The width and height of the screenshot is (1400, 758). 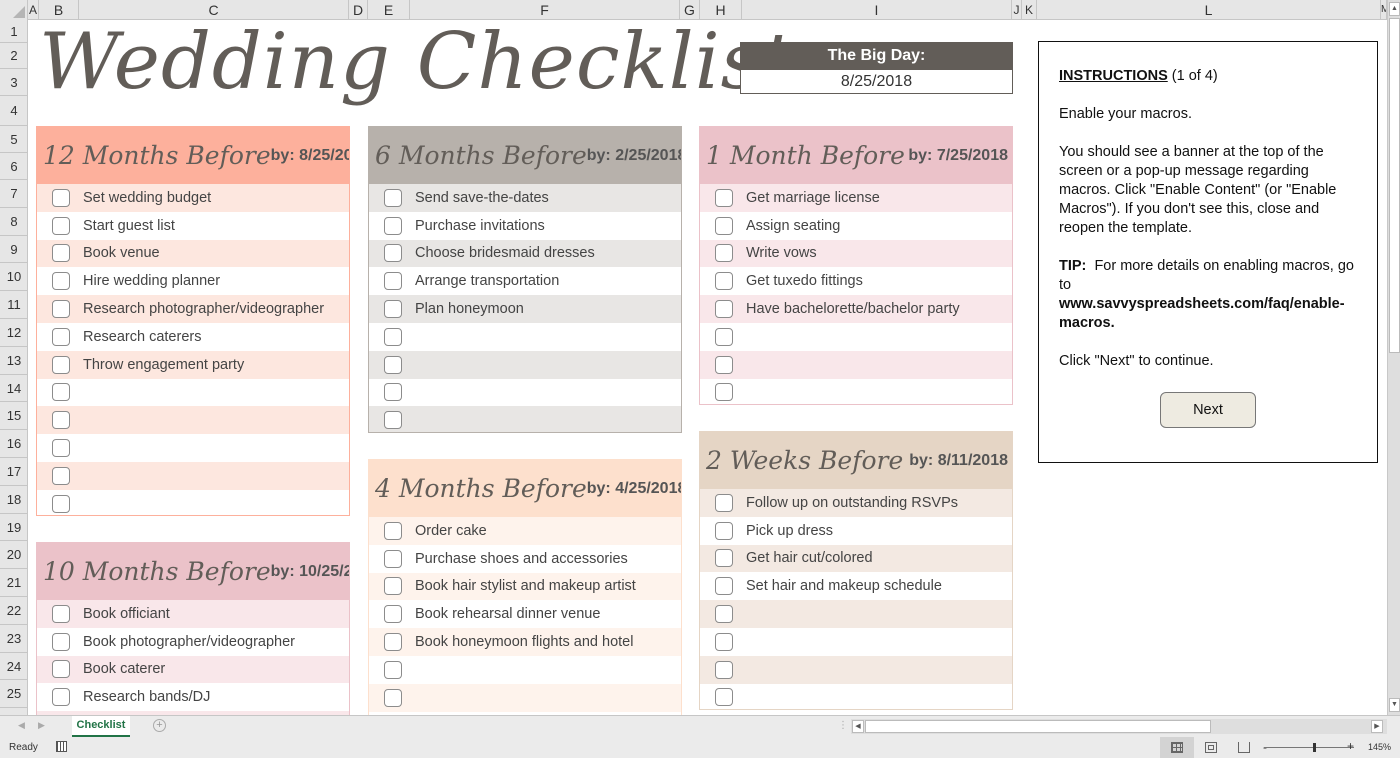 What do you see at coordinates (1177, 747) in the screenshot?
I see `normal-view-button` at bounding box center [1177, 747].